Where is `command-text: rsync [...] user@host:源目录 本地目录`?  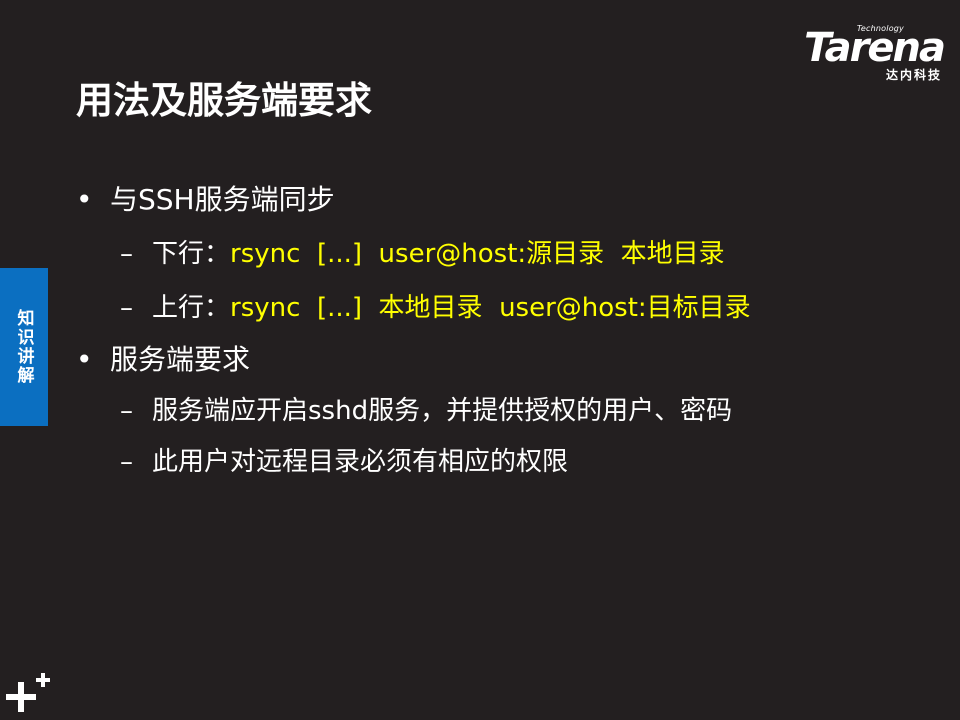 command-text: rsync [...] user@host:源目录 本地目录 is located at coordinates (477, 254).